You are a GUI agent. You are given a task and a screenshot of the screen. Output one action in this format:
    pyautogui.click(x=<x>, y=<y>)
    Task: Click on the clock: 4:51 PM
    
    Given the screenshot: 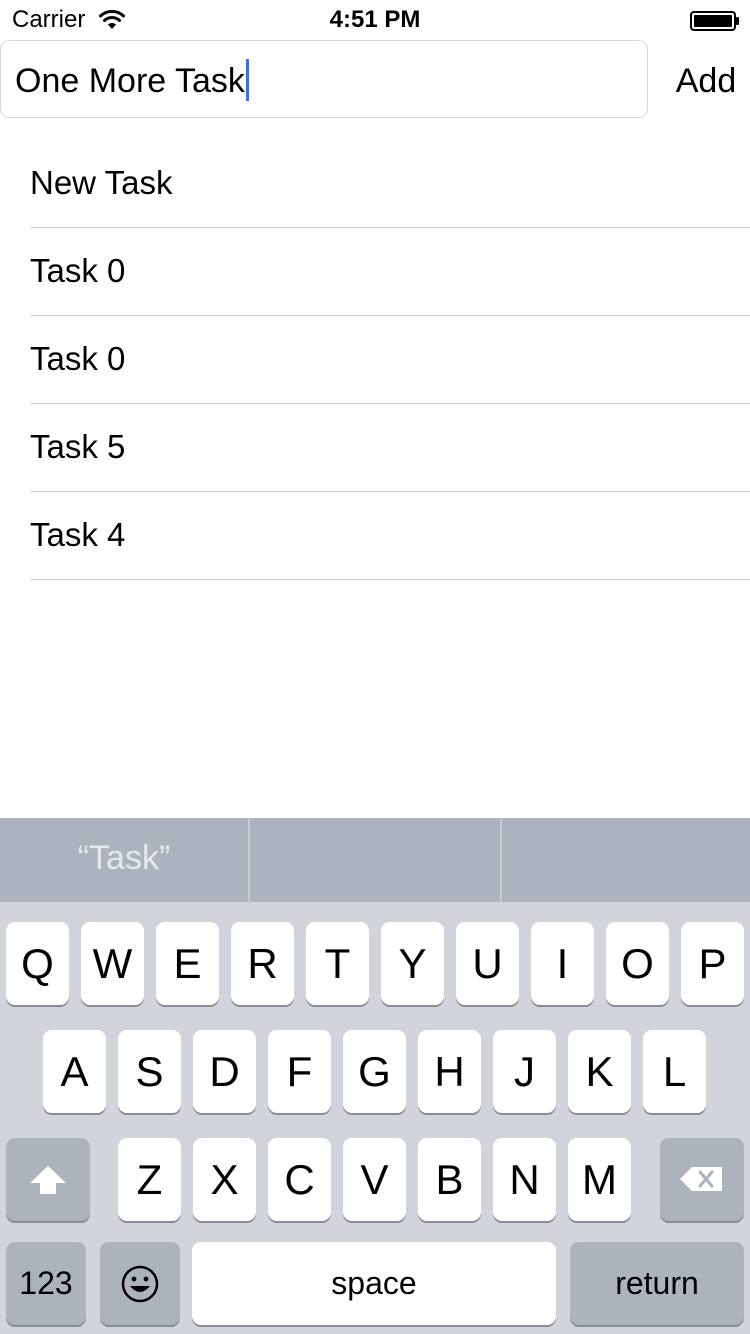 What is the action you would take?
    pyautogui.click(x=375, y=19)
    